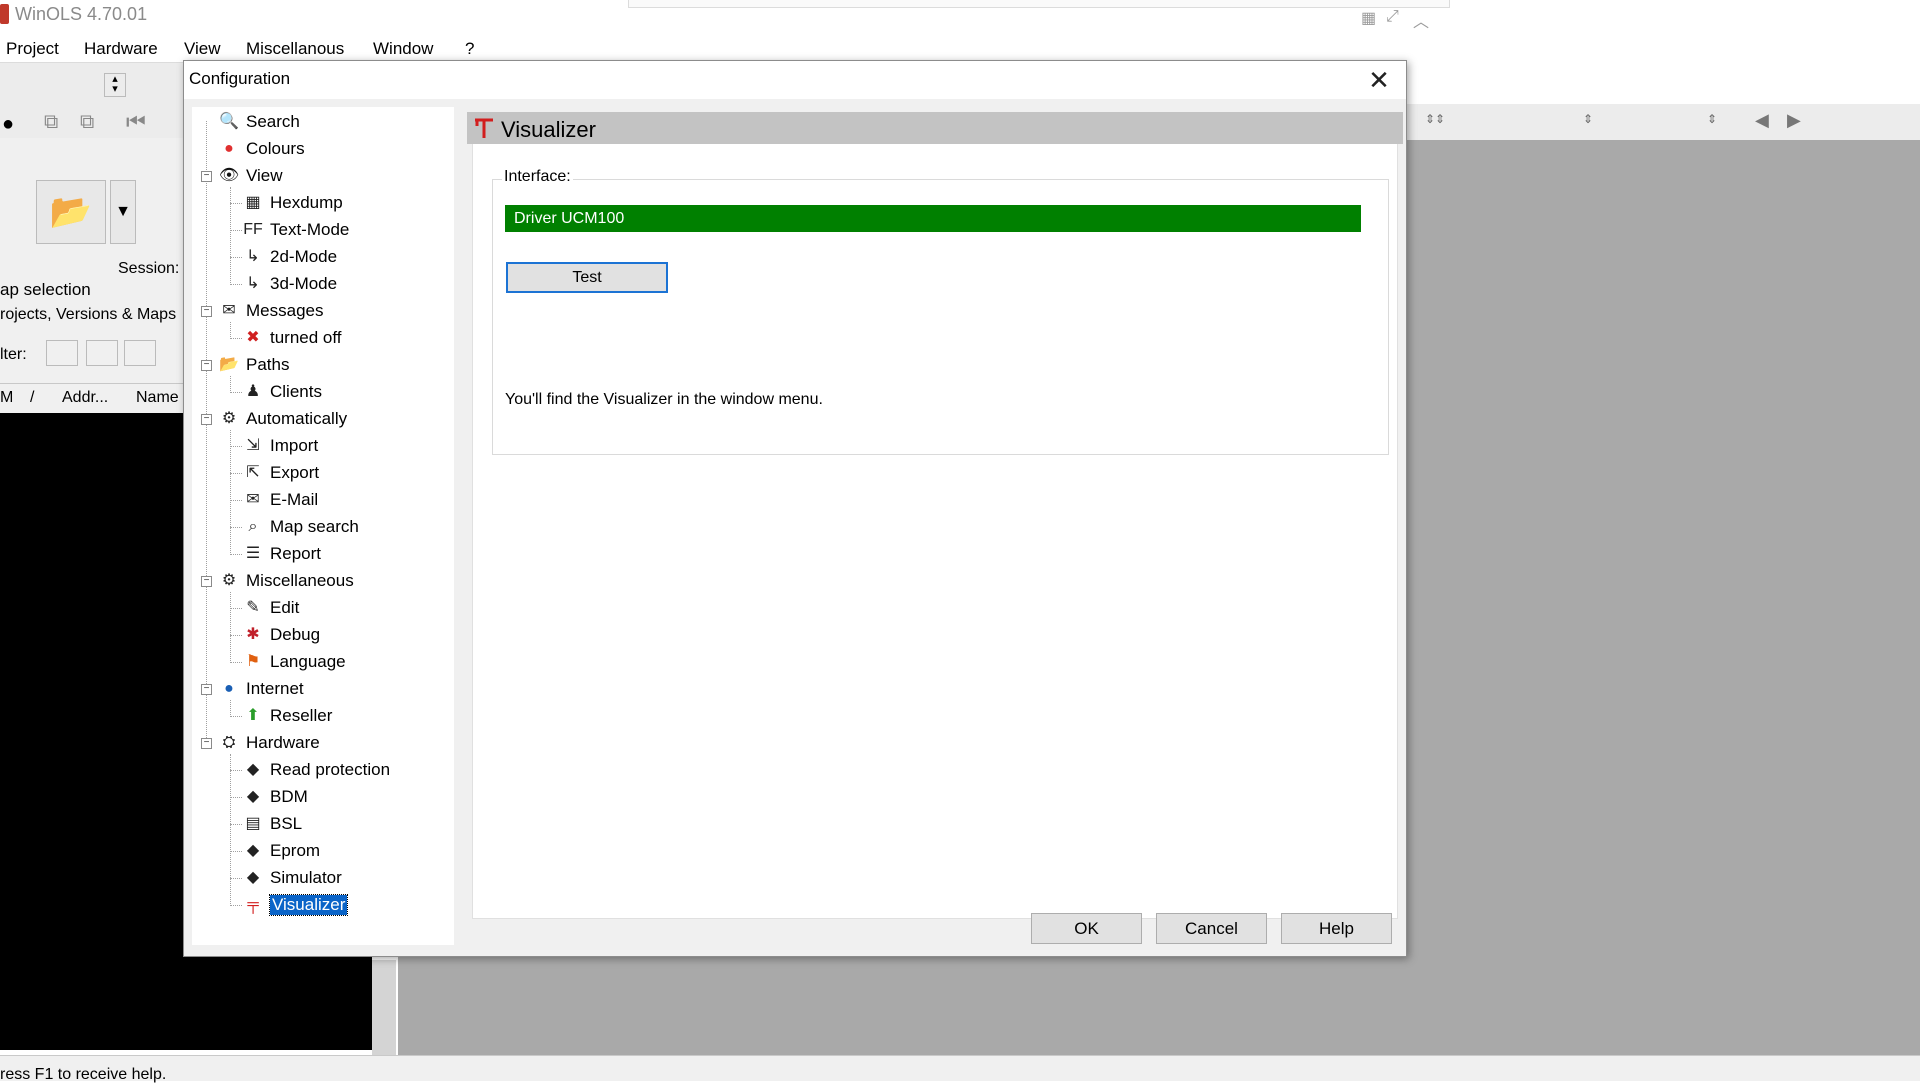 The height and width of the screenshot is (1084, 1920). What do you see at coordinates (1392, 17) in the screenshot?
I see `fullscreen-icon: ⤢` at bounding box center [1392, 17].